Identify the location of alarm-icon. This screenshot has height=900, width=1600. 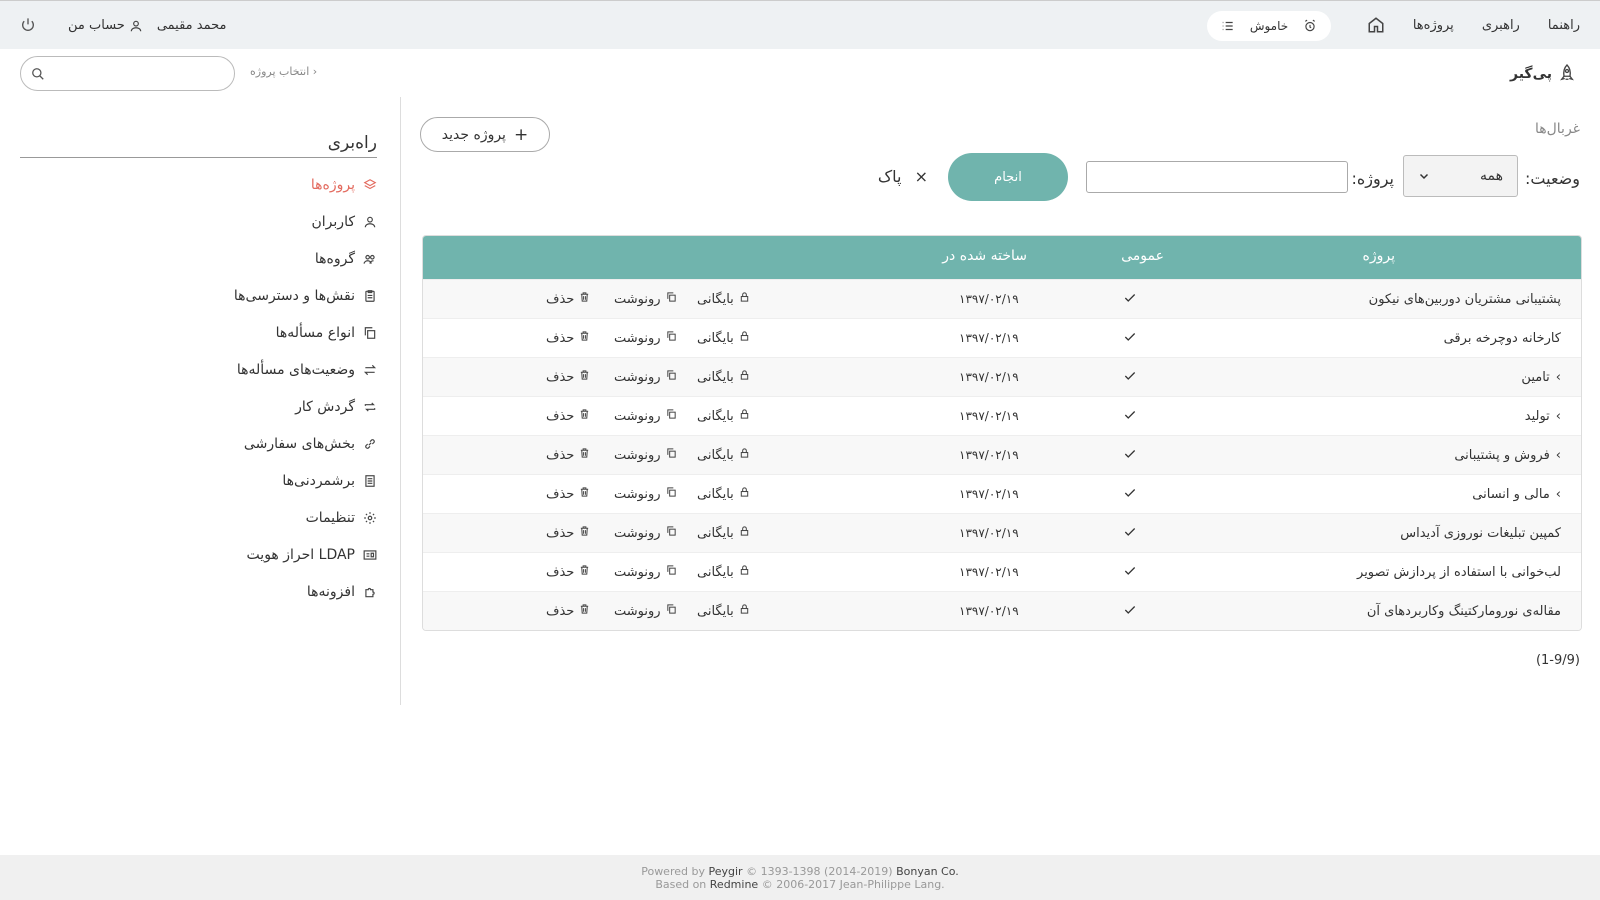
(1310, 25).